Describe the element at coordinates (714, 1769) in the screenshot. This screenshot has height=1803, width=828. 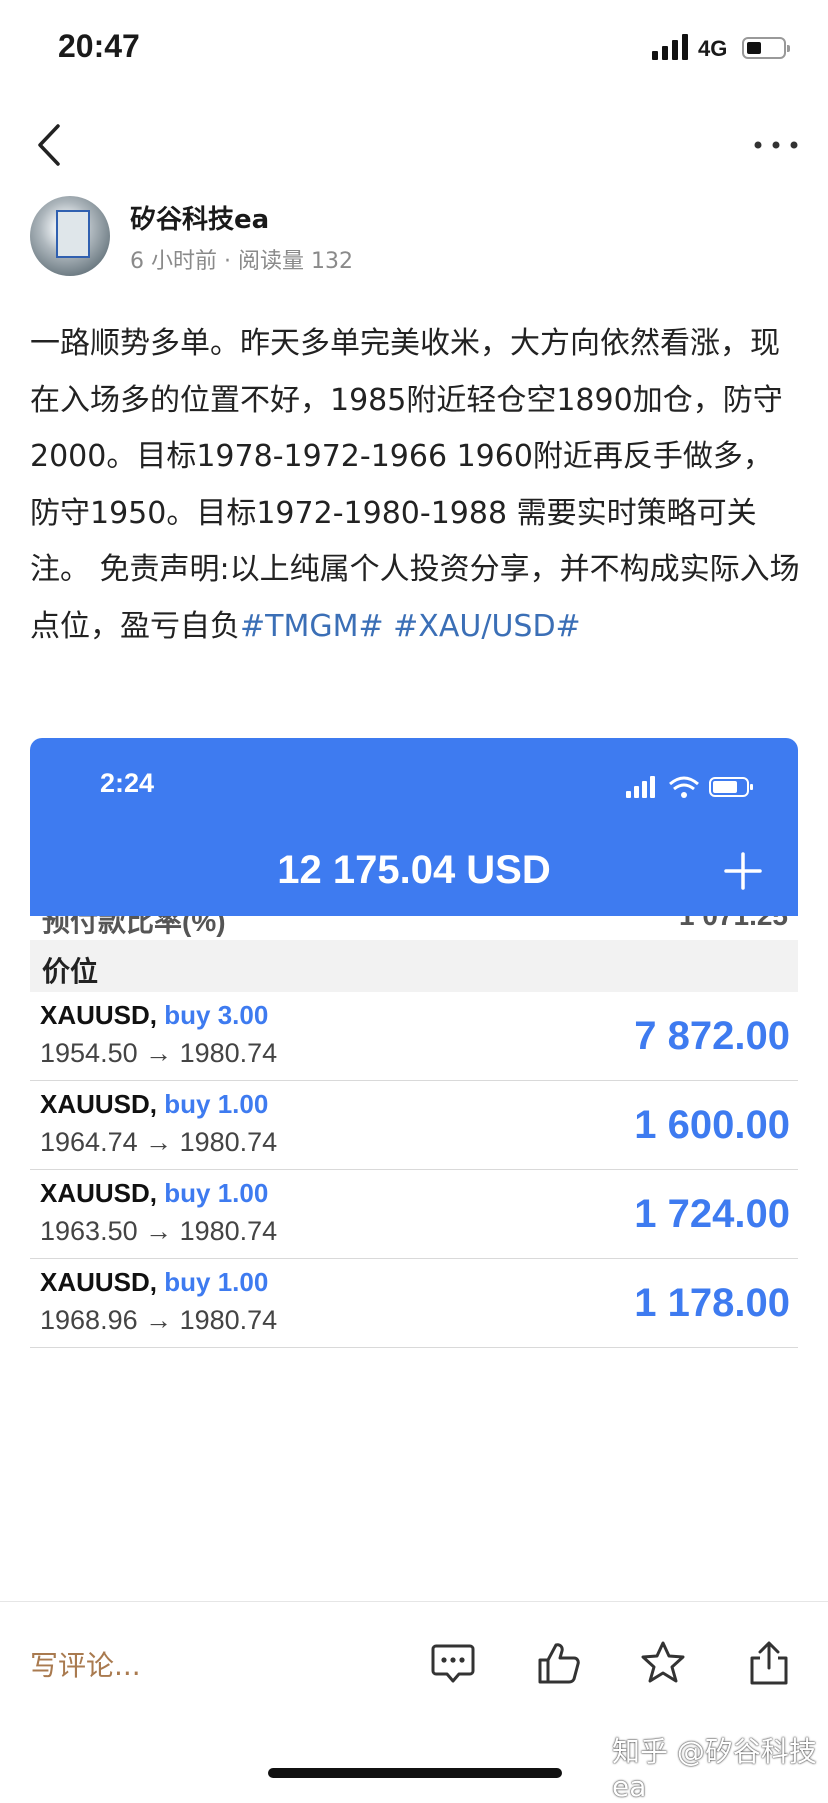
I see `watermark: 知乎 @矽谷科技ea` at that location.